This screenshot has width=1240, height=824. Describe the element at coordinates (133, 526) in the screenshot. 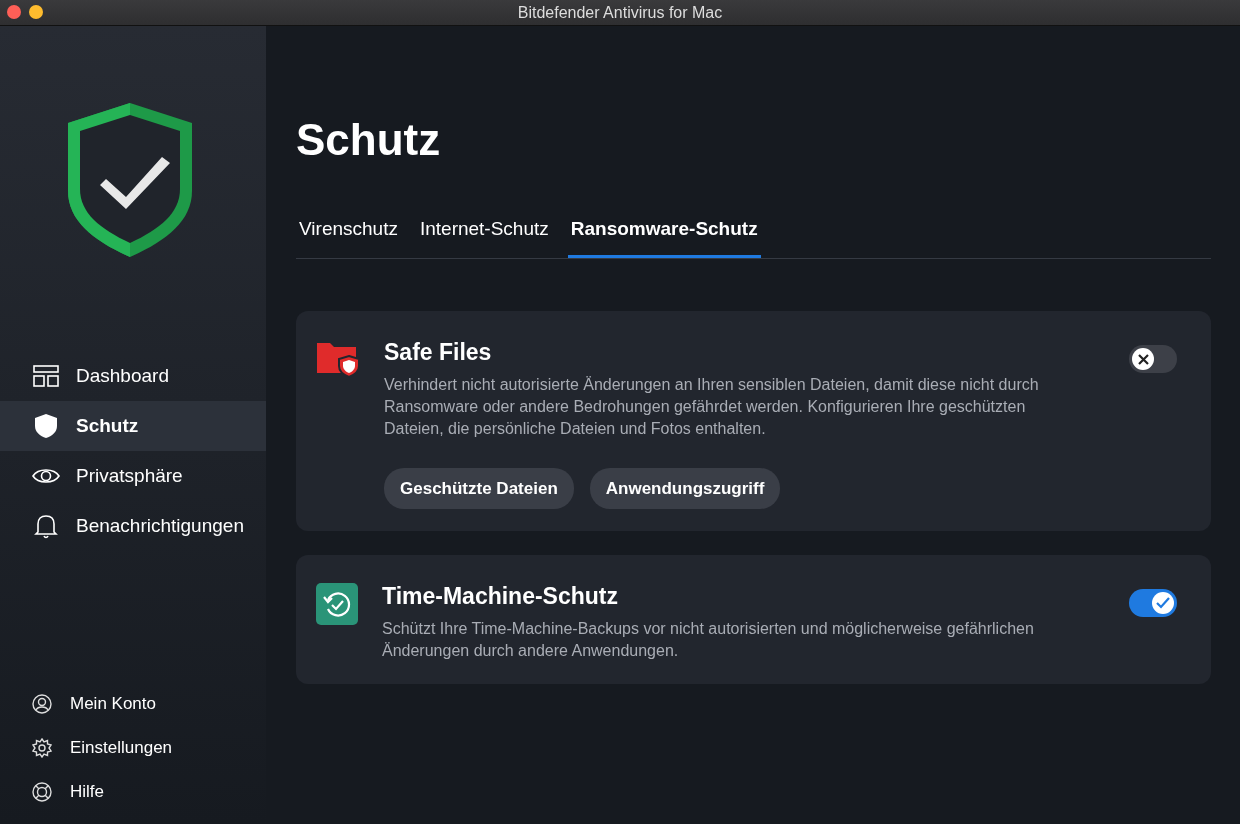

I see `sidebar-item: Benachrichtigungen` at that location.